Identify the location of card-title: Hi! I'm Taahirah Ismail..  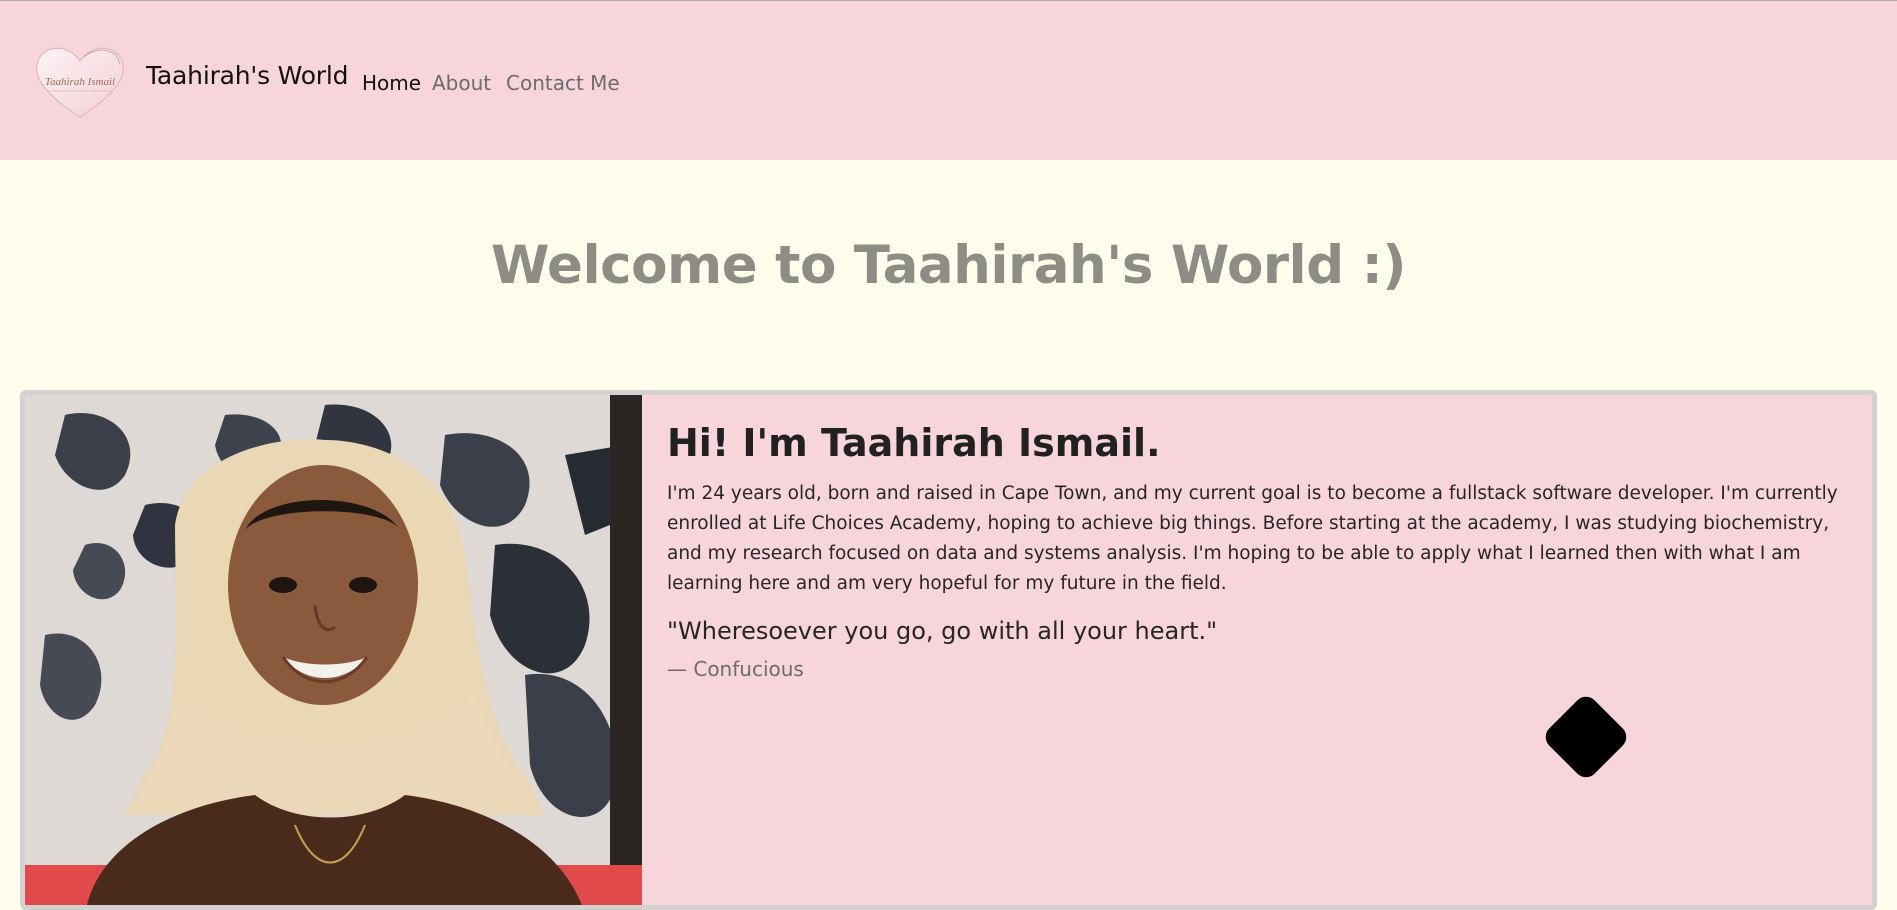
(914, 443).